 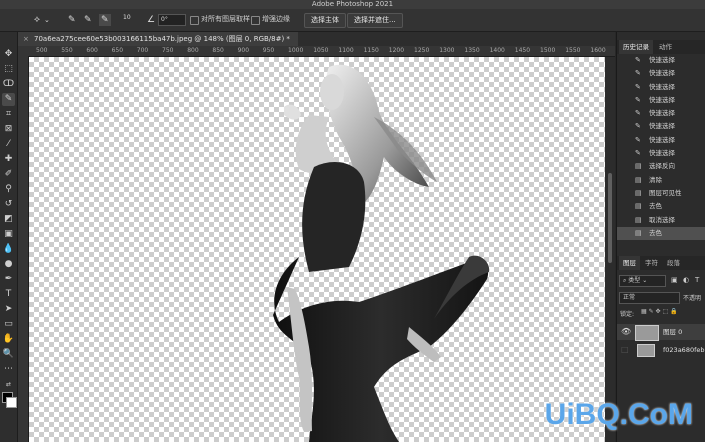 What do you see at coordinates (661, 206) in the screenshot?
I see `history-item: ▤ 去色` at bounding box center [661, 206].